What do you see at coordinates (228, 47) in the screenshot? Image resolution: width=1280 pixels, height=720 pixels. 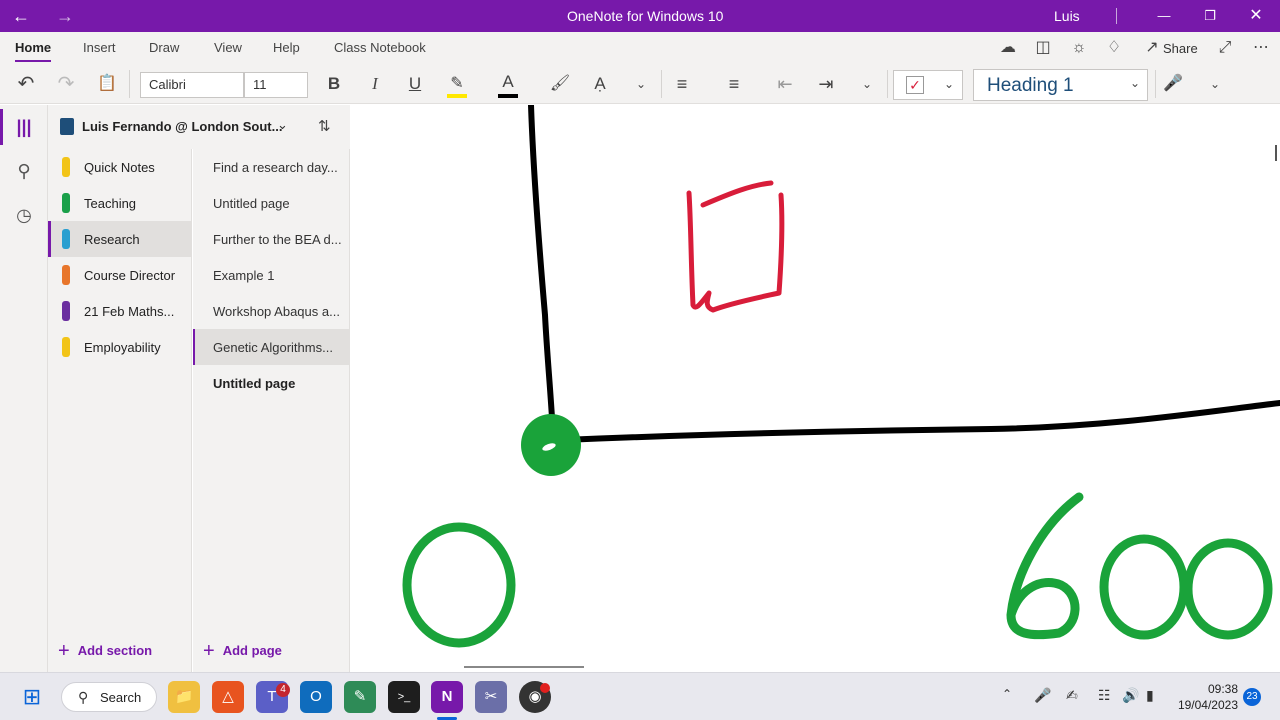 I see `tab-view: View` at bounding box center [228, 47].